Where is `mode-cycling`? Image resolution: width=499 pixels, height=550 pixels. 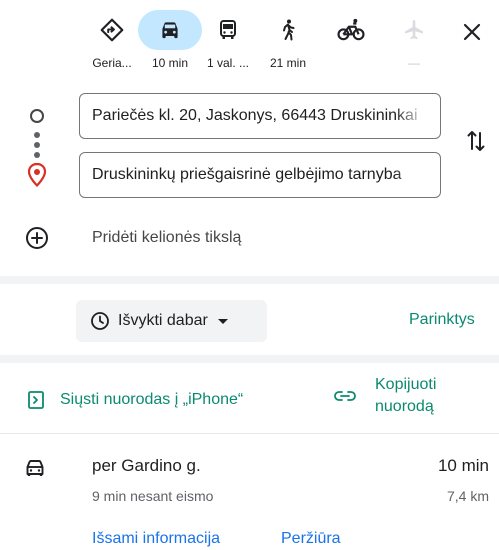
mode-cycling is located at coordinates (351, 41).